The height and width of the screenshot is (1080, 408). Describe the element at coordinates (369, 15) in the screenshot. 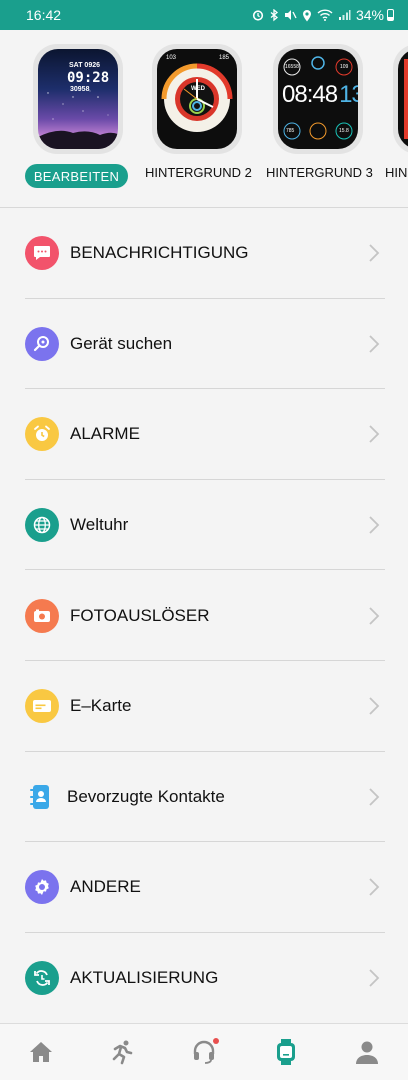

I see `battery-percent: 34%` at that location.